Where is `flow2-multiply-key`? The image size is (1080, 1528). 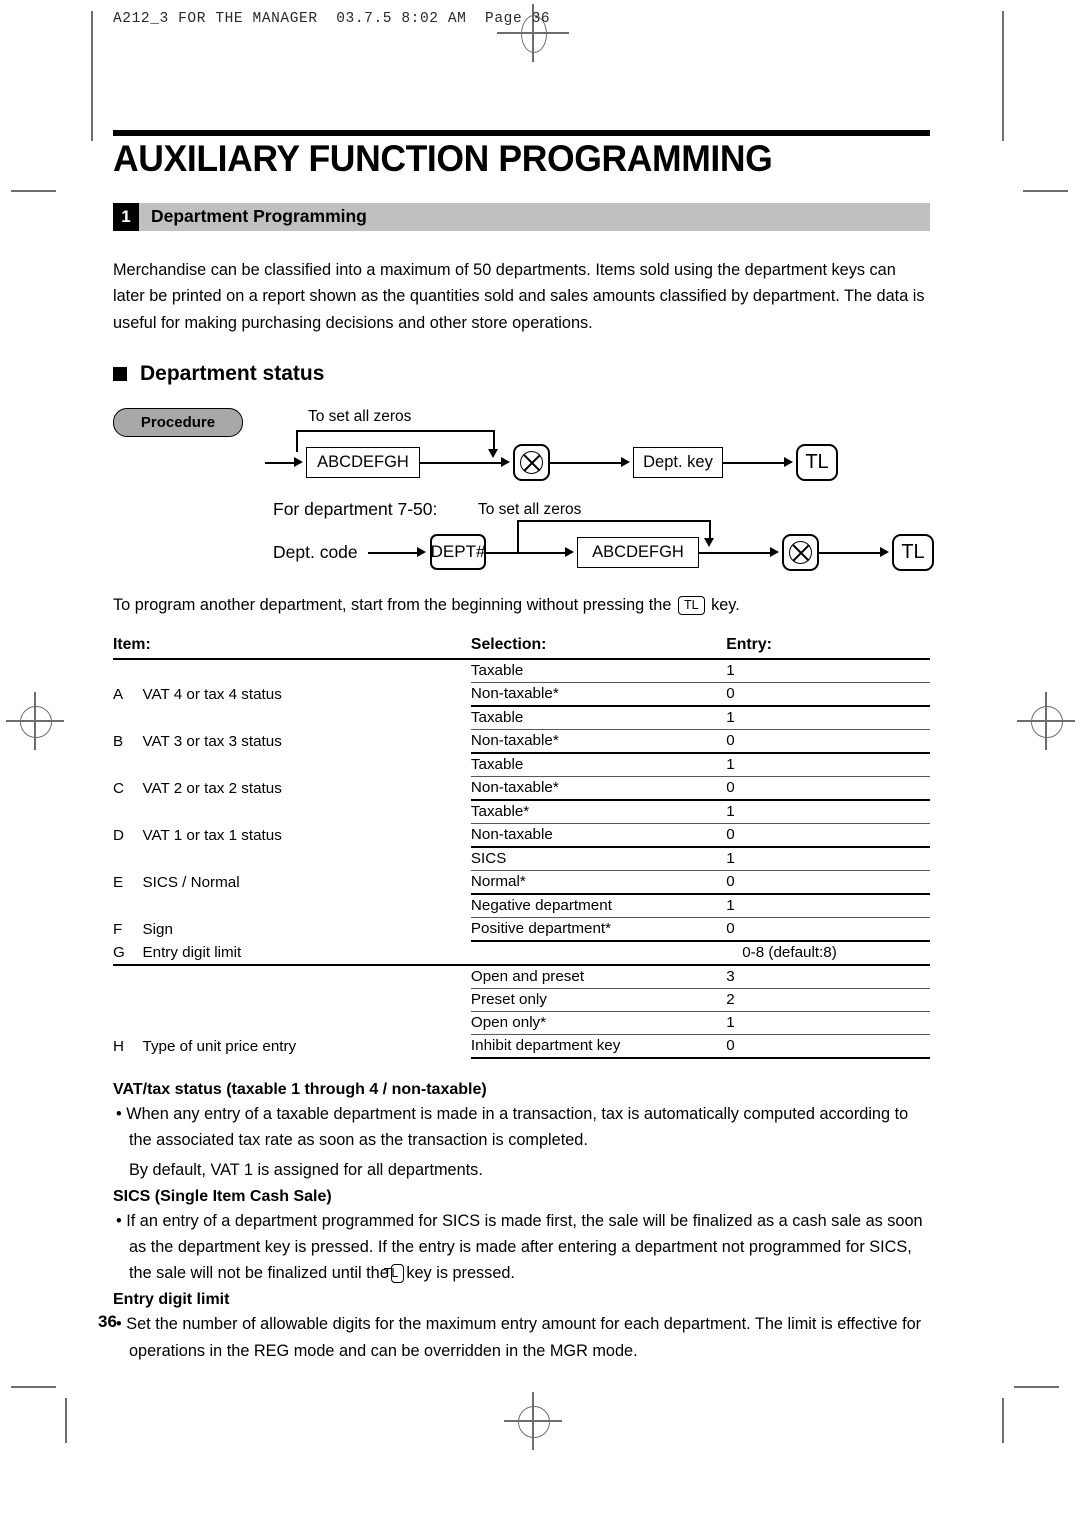
flow2-multiply-key is located at coordinates (800, 553).